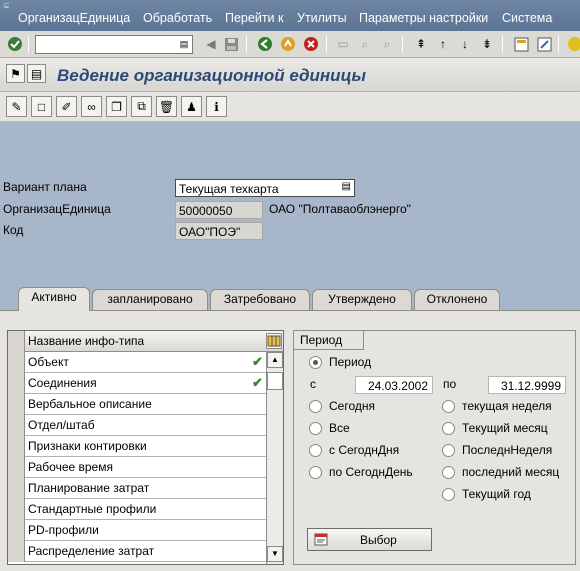 The width and height of the screenshot is (580, 571). What do you see at coordinates (177, 18) in the screenshot?
I see `menu-edit: Обработать` at bounding box center [177, 18].